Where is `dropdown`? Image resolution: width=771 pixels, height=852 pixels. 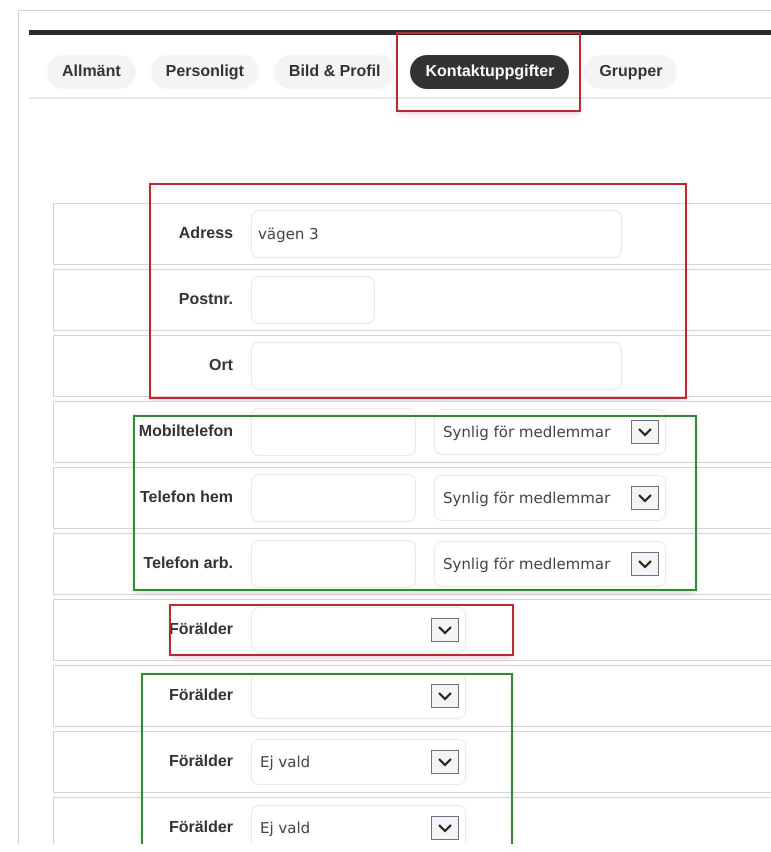
dropdown is located at coordinates (358, 696).